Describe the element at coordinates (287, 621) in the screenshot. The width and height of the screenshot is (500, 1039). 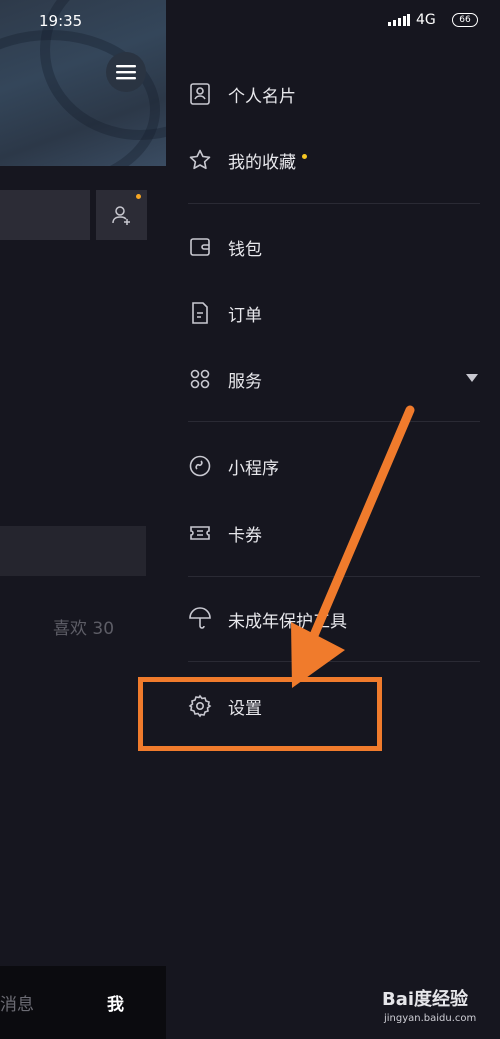
I see `drawer-item-label: 未成年保护工具` at that location.